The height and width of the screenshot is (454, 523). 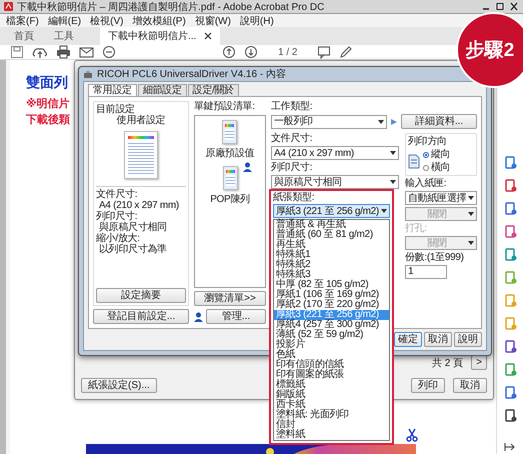 What do you see at coordinates (8, 6) in the screenshot?
I see `pdf-icon` at bounding box center [8, 6].